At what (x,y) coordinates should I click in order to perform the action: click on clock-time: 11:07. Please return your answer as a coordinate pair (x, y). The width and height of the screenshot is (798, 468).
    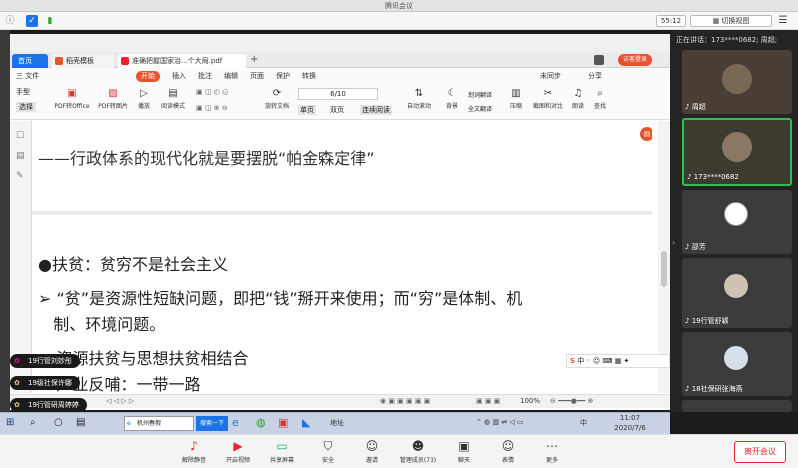
    Looking at the image, I should click on (630, 418).